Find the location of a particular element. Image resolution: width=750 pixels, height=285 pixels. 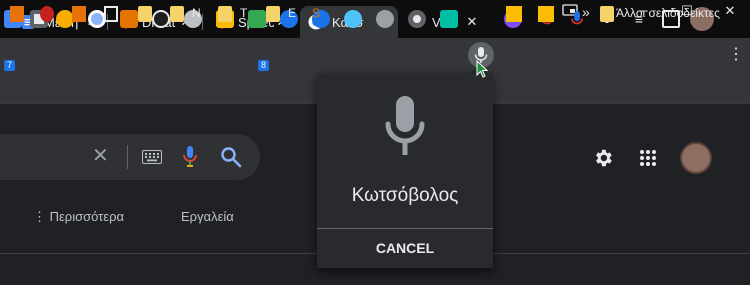

close-tab-icon: ✕ is located at coordinates (472, 22).